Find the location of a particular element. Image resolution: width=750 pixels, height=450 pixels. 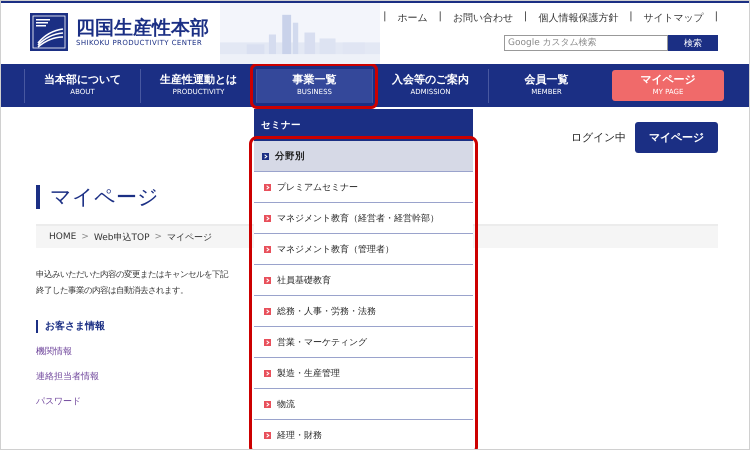

menu-item-label: 物流 is located at coordinates (286, 404).